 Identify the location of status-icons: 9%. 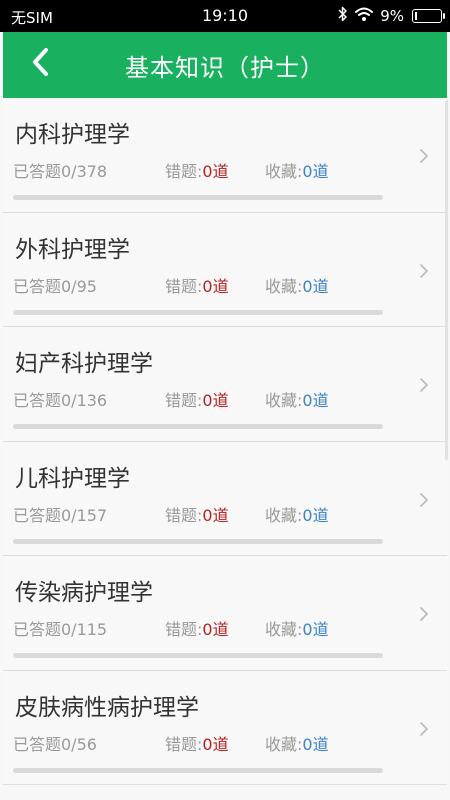
(391, 16).